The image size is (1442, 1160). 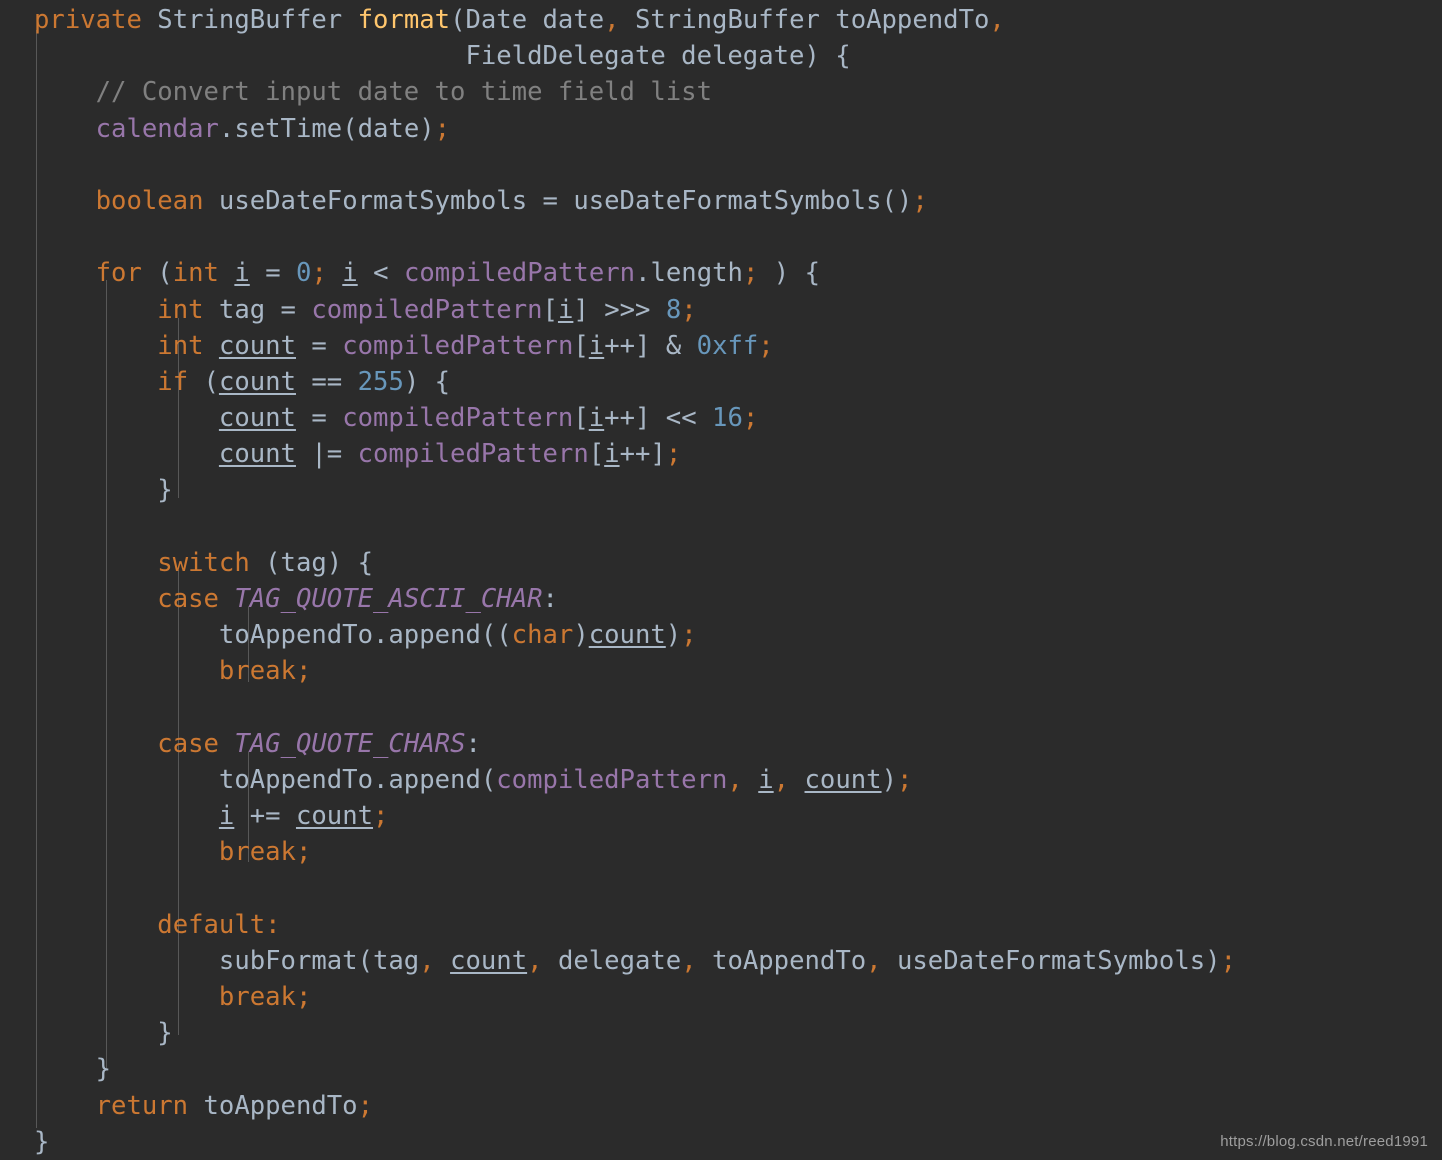 I want to click on token-return-value: toAppendTo, so click(x=273, y=1105).